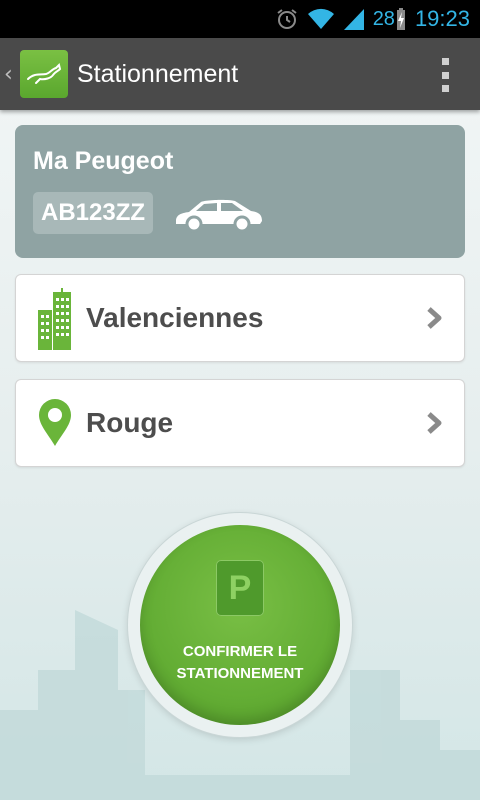  I want to click on confirm-label-line1: CONFIRMER LE, so click(240, 651).